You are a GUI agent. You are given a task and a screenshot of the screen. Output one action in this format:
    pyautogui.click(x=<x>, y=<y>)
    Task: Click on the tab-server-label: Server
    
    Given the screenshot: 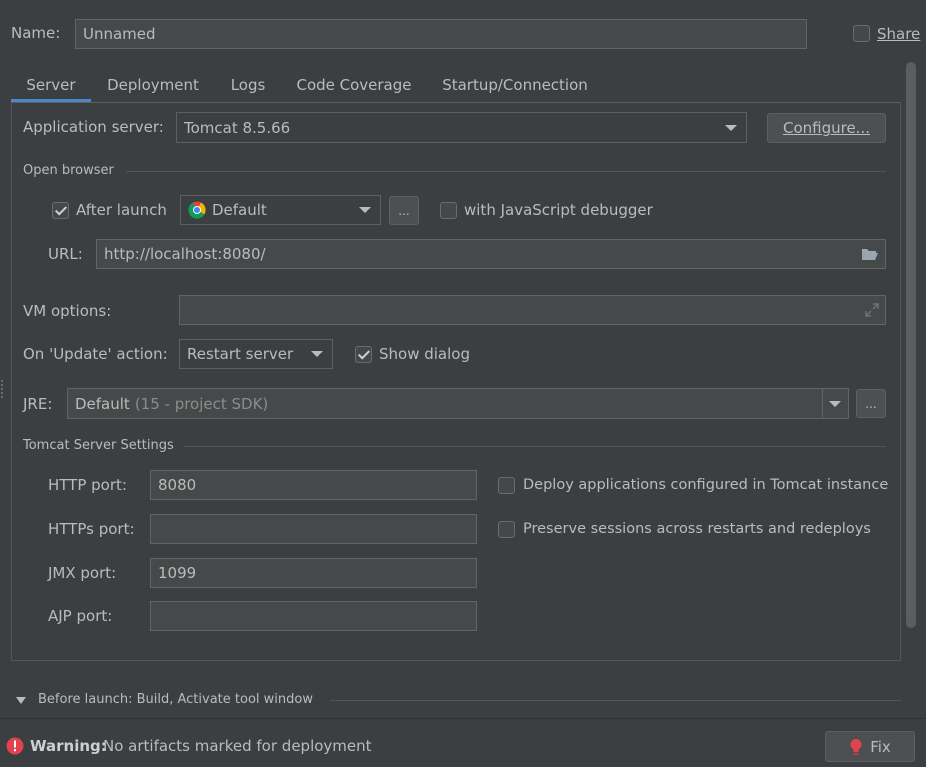 What is the action you would take?
    pyautogui.click(x=51, y=85)
    